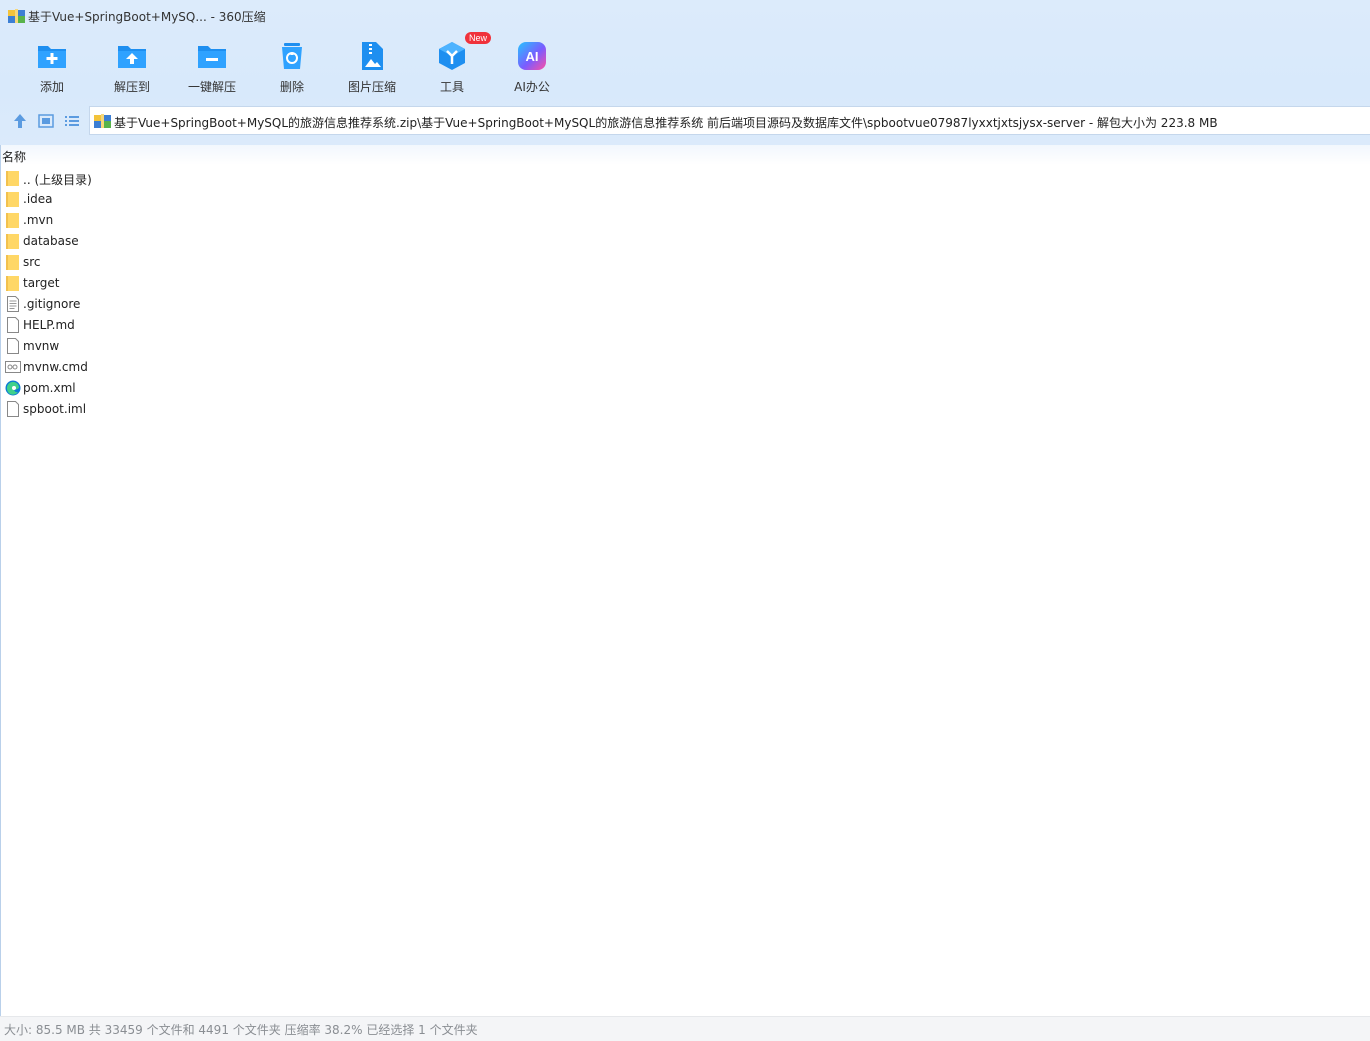 The image size is (1370, 1041). What do you see at coordinates (685, 409) in the screenshot?
I see `list-item-spboot-iml: spboot.iml` at bounding box center [685, 409].